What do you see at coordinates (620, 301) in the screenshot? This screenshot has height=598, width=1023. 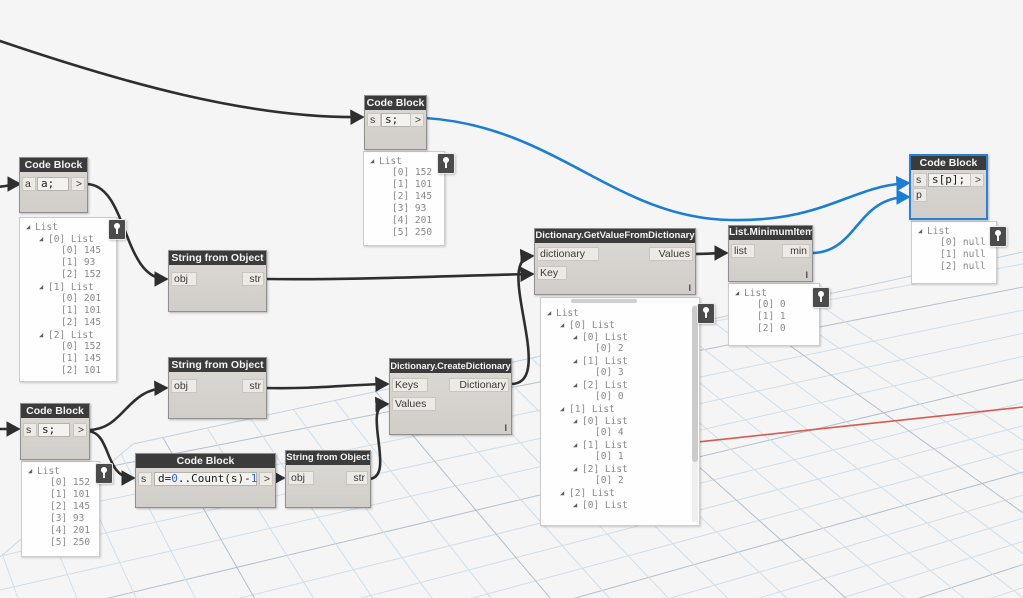 I see `horizontal-scrollbar` at bounding box center [620, 301].